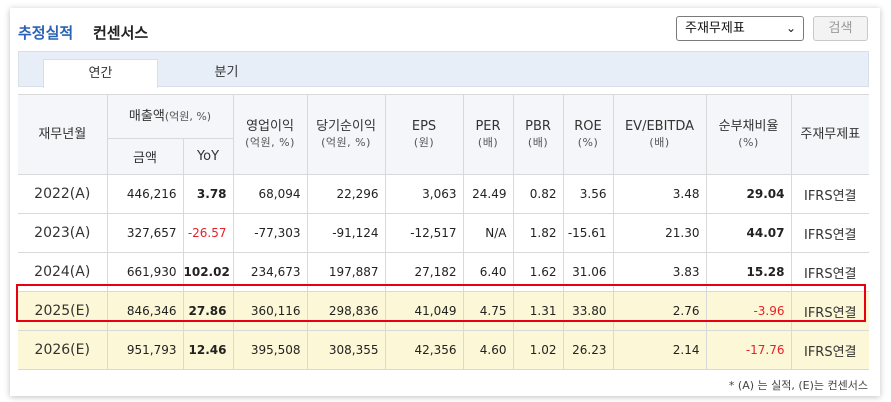 The height and width of the screenshot is (402, 891). What do you see at coordinates (63, 134) in the screenshot?
I see `header-period: 재무년월` at bounding box center [63, 134].